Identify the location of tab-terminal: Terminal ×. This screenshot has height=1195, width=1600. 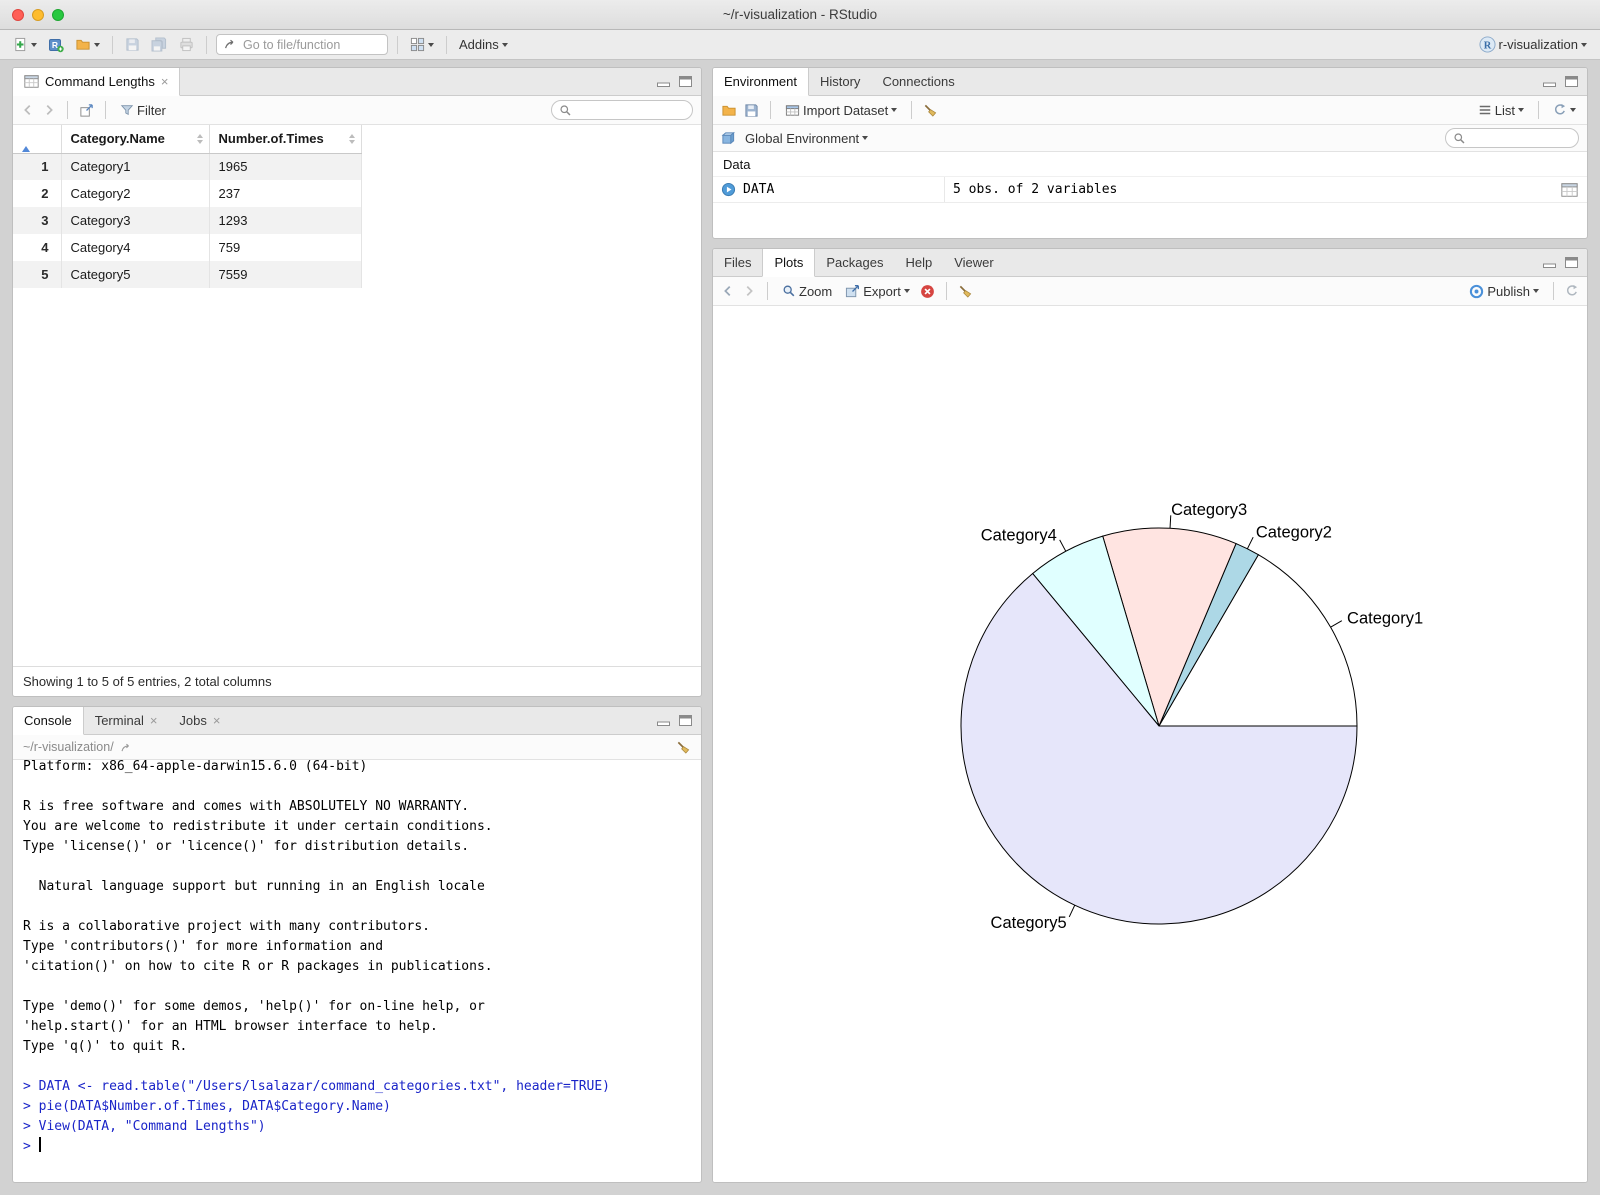
(126, 720).